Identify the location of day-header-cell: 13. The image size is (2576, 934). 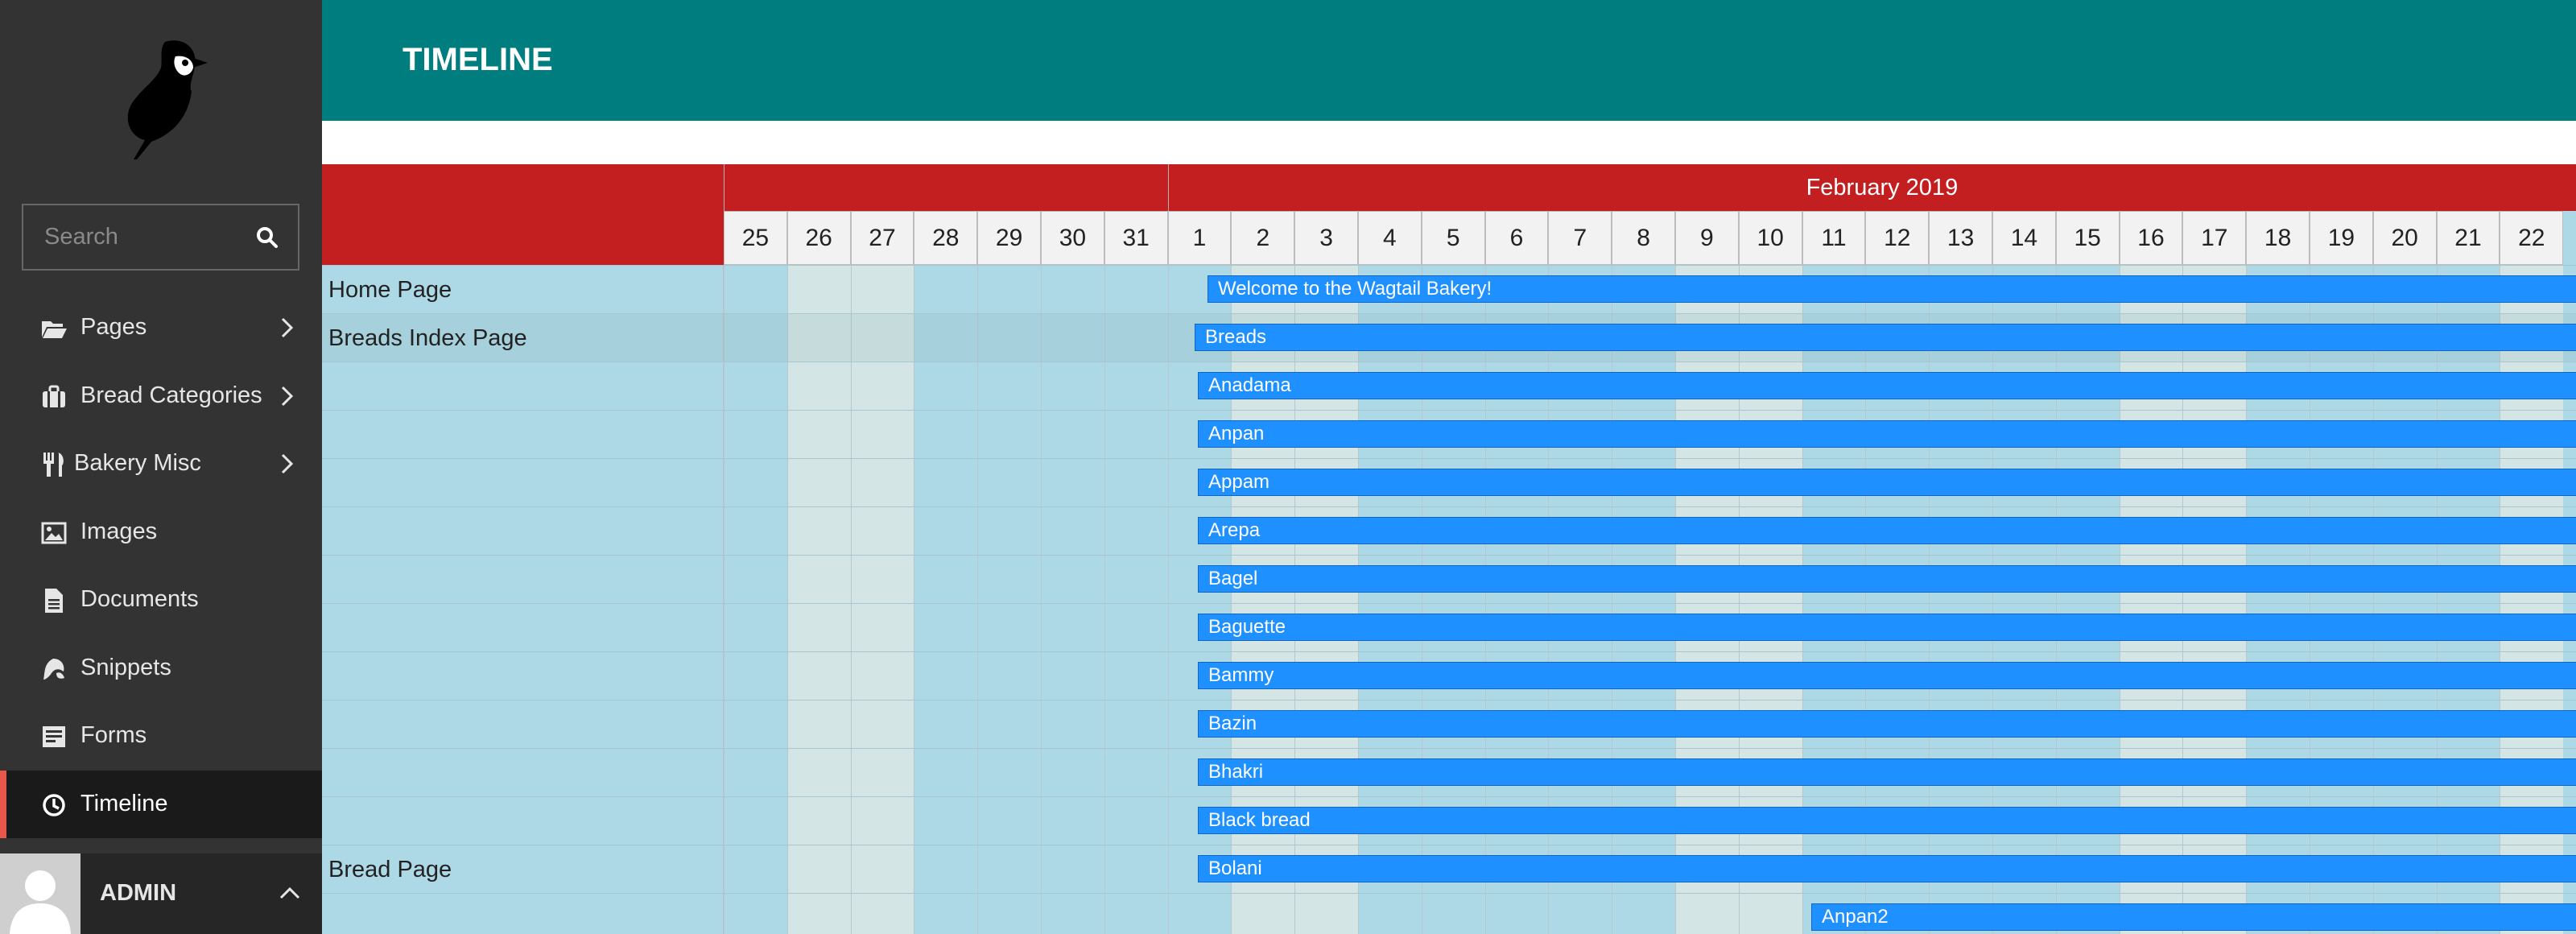
(1960, 238).